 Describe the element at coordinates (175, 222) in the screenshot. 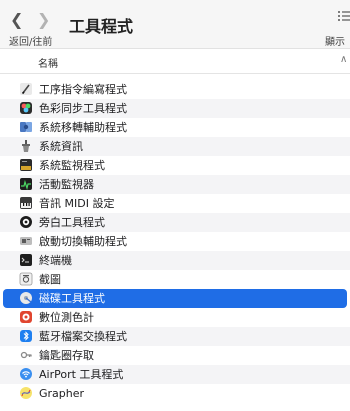

I see `list-item: 旁白工具程式` at that location.